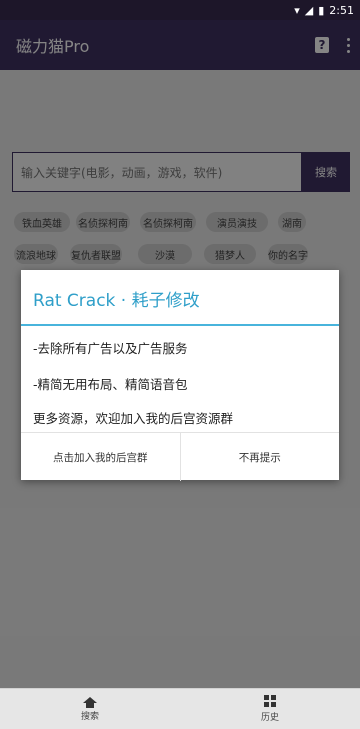  Describe the element at coordinates (90, 702) in the screenshot. I see `home-icon` at that location.